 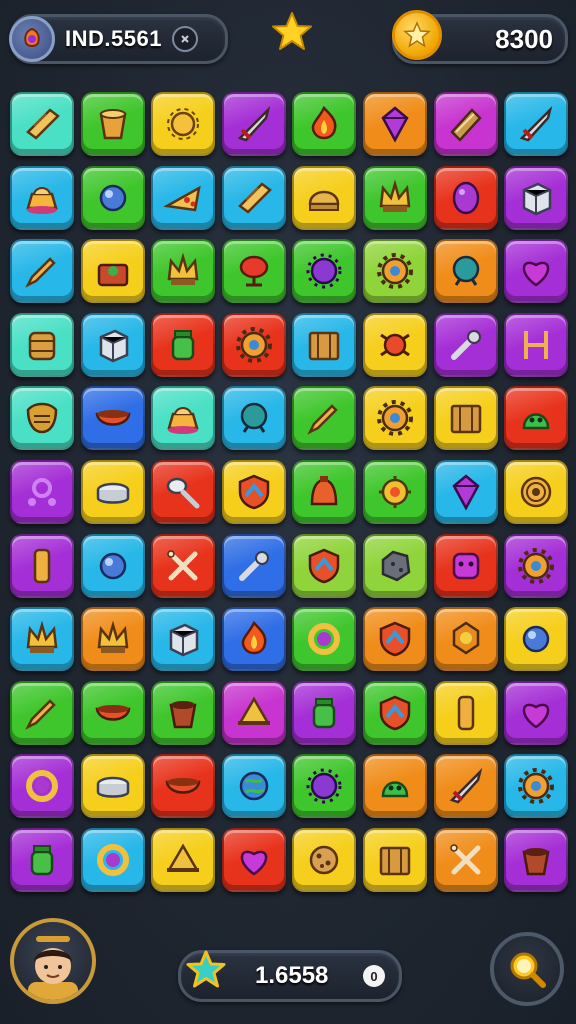 I want to click on sword-icon, so click(x=536, y=123).